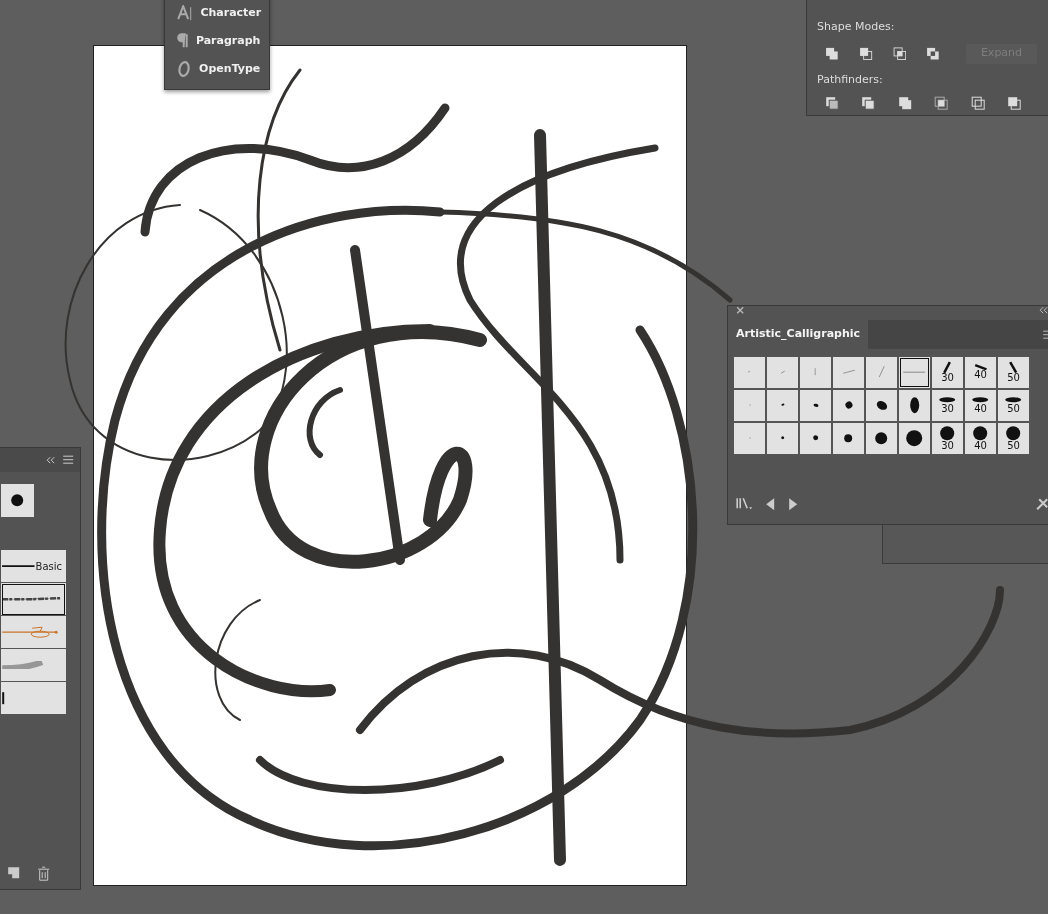 Image resolution: width=1048 pixels, height=914 pixels. What do you see at coordinates (832, 53) in the screenshot?
I see `unite-icon` at bounding box center [832, 53].